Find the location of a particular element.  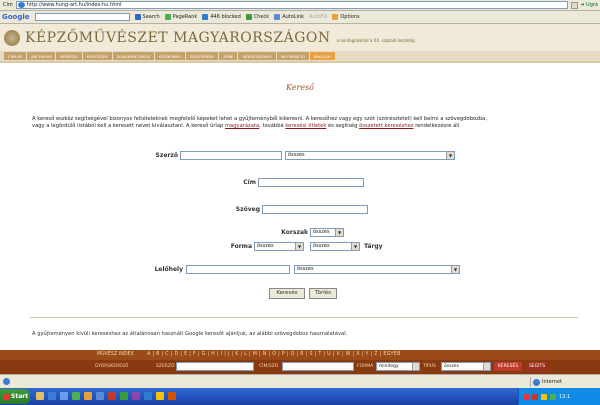

author-select: összes ▼ is located at coordinates (370, 155).